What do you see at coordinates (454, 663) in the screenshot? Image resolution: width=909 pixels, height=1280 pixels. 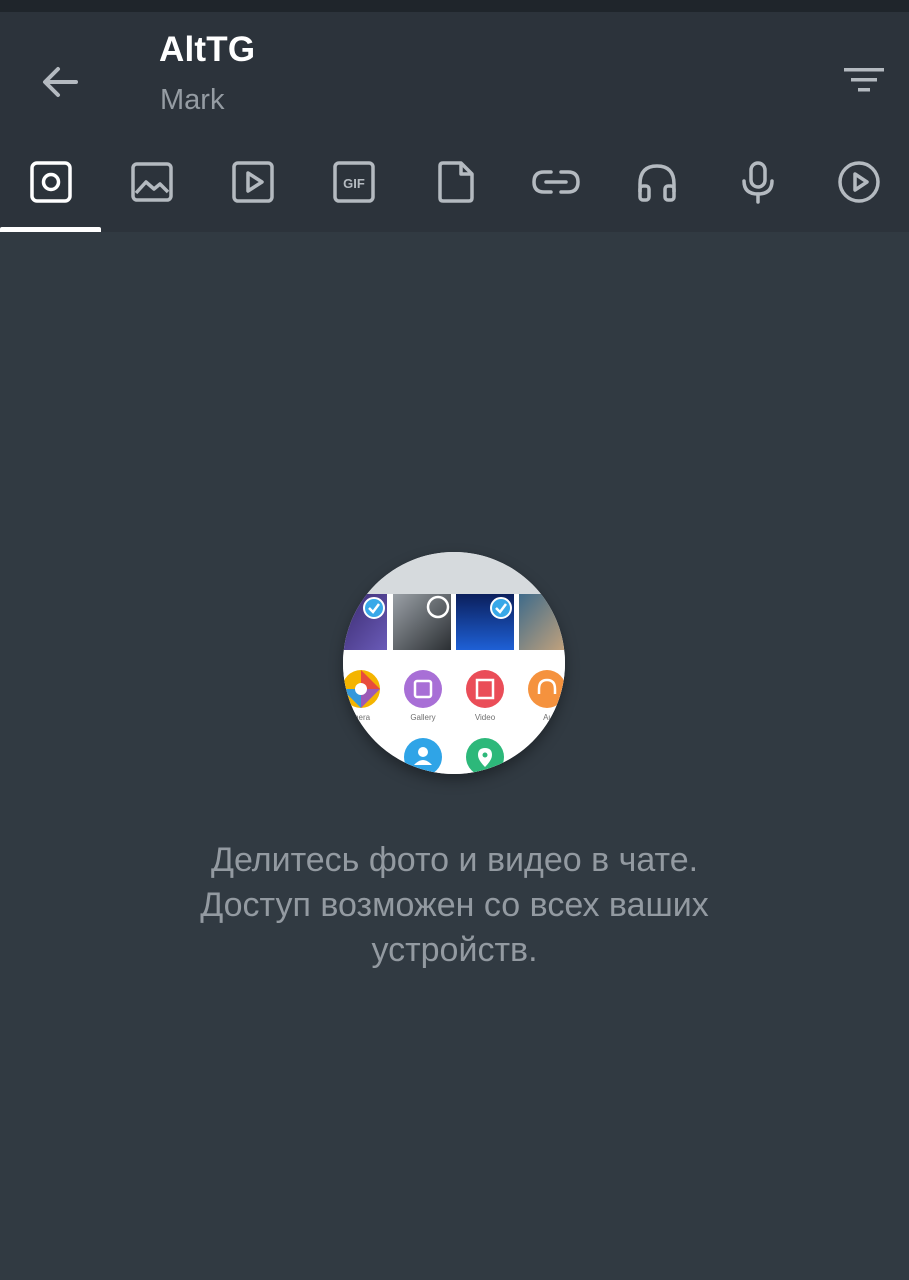 I see `attach-menu-illustration: mera Gallery Video Au` at bounding box center [454, 663].